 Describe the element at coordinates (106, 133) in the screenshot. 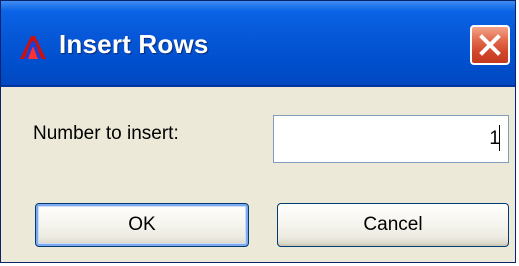

I see `number-to-insert-label: Number to insert:` at that location.